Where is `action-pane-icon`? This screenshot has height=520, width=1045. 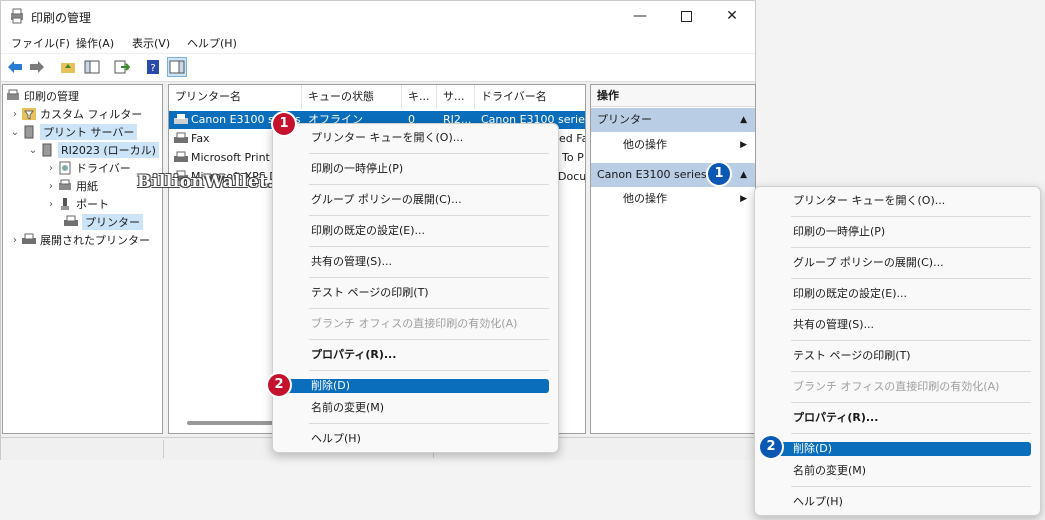 action-pane-icon is located at coordinates (177, 67).